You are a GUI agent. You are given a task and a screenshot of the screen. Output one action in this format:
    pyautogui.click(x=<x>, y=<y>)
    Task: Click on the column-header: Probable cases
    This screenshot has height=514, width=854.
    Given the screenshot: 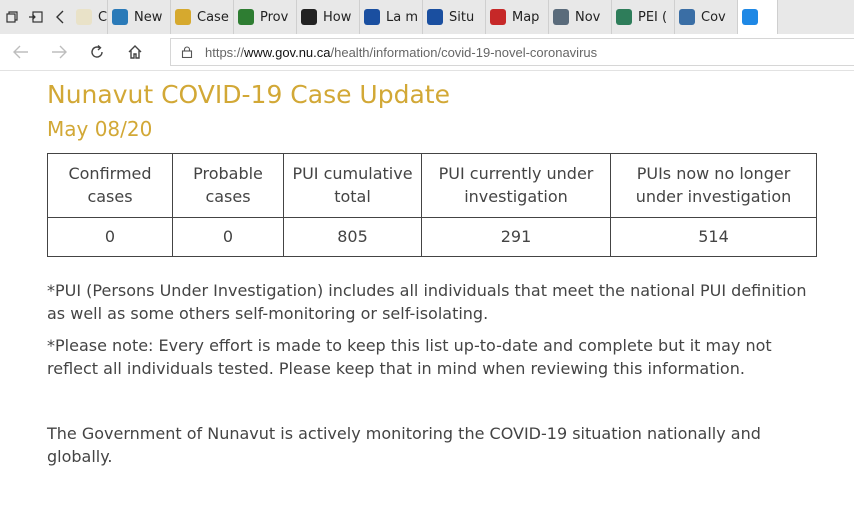 What is the action you would take?
    pyautogui.click(x=228, y=185)
    